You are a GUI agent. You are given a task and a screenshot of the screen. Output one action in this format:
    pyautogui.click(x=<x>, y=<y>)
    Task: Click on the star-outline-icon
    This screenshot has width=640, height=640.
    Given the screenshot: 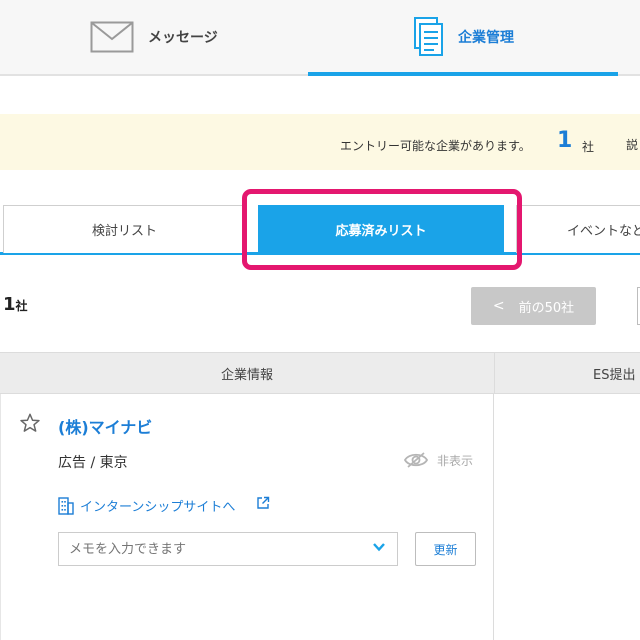 What is the action you would take?
    pyautogui.click(x=30, y=423)
    